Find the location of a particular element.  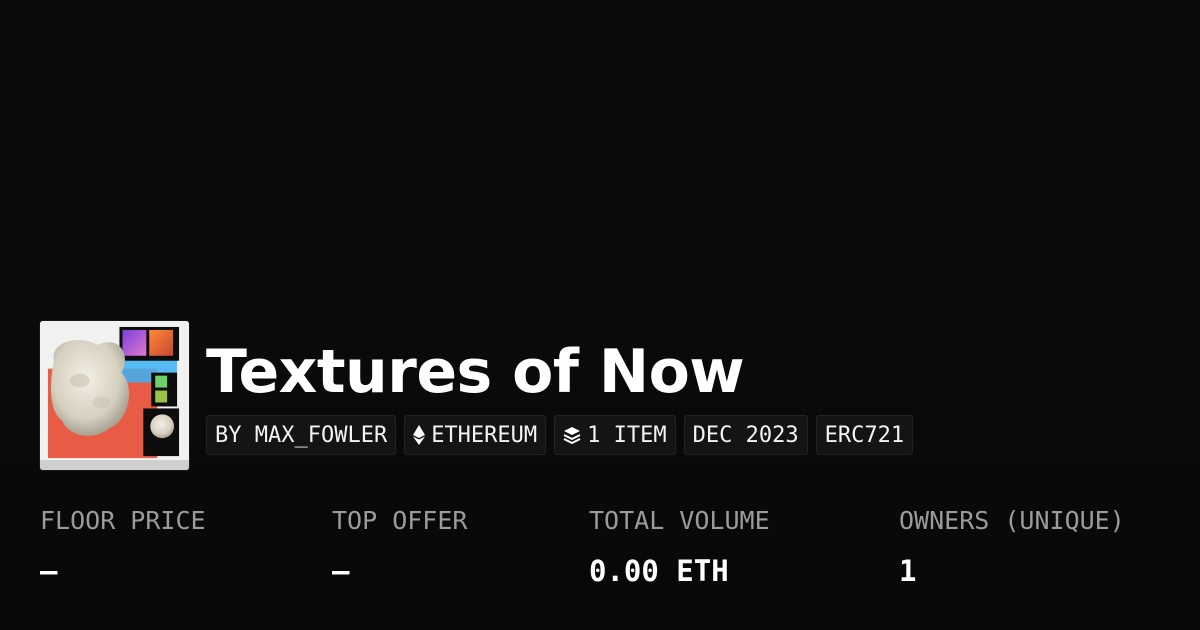

item-count-label: 1 ITEM is located at coordinates (627, 435).